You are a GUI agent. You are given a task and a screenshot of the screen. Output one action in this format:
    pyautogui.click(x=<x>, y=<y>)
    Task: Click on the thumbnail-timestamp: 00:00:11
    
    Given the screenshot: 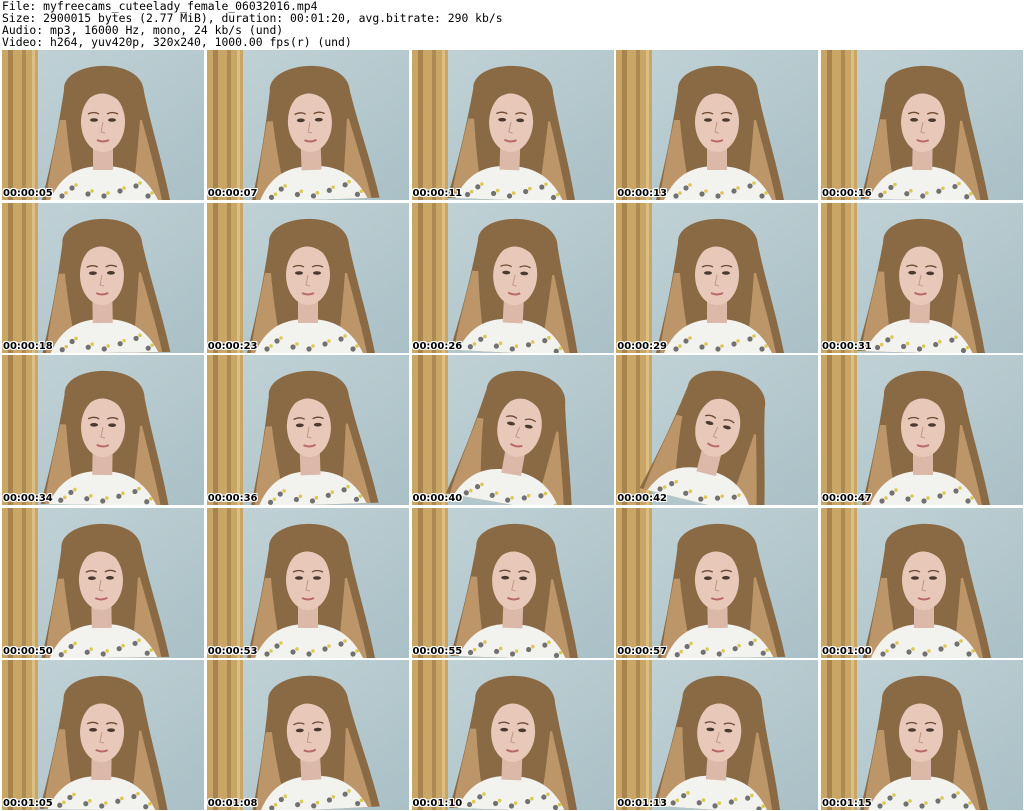 What is the action you would take?
    pyautogui.click(x=437, y=193)
    